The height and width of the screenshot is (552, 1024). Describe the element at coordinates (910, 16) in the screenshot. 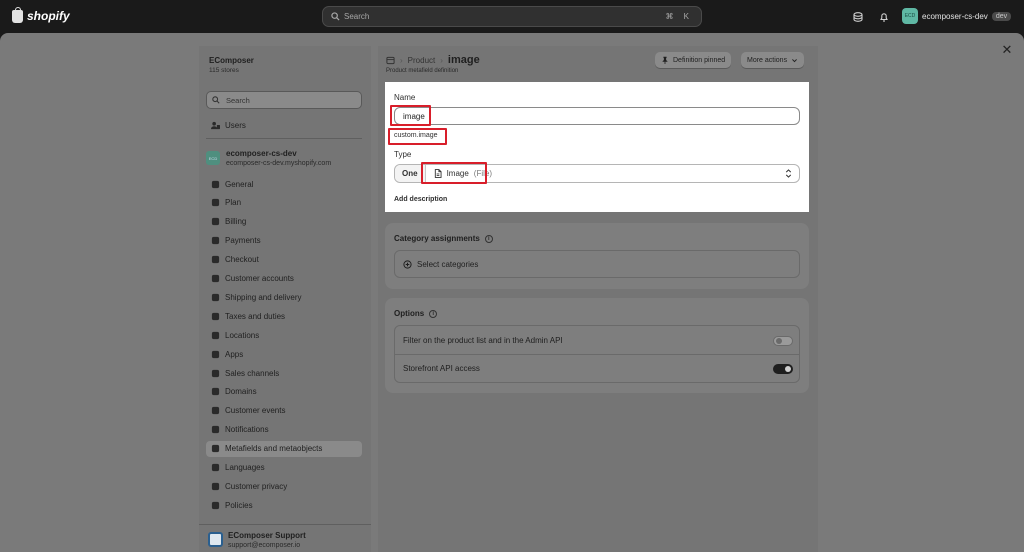

I see `store-avatar: ECD` at that location.